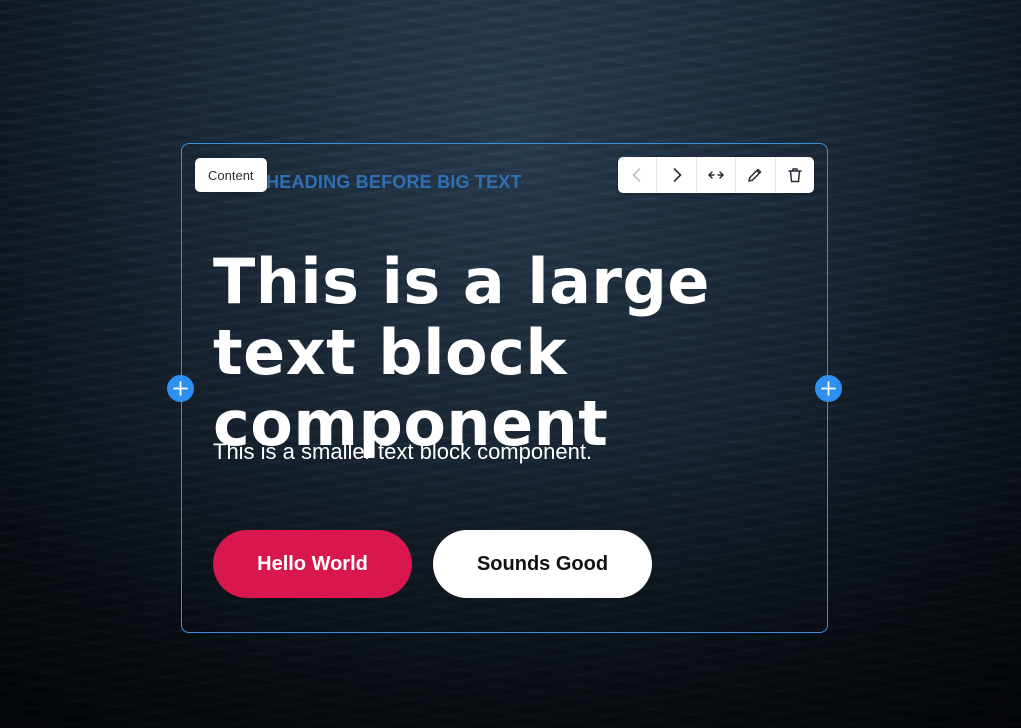 The height and width of the screenshot is (728, 1021). Describe the element at coordinates (402, 452) in the screenshot. I see `small-text-block: This is a smaller text block component.` at that location.